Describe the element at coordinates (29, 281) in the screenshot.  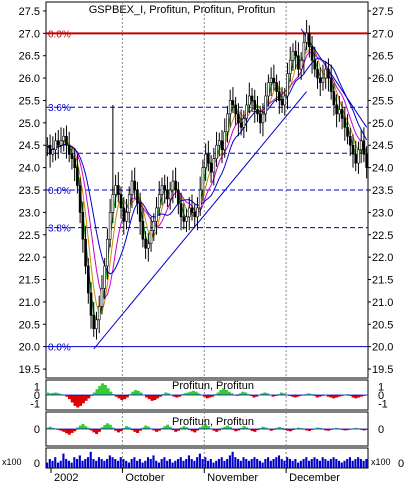
I see `y-tick-label-left: 21.5` at that location.